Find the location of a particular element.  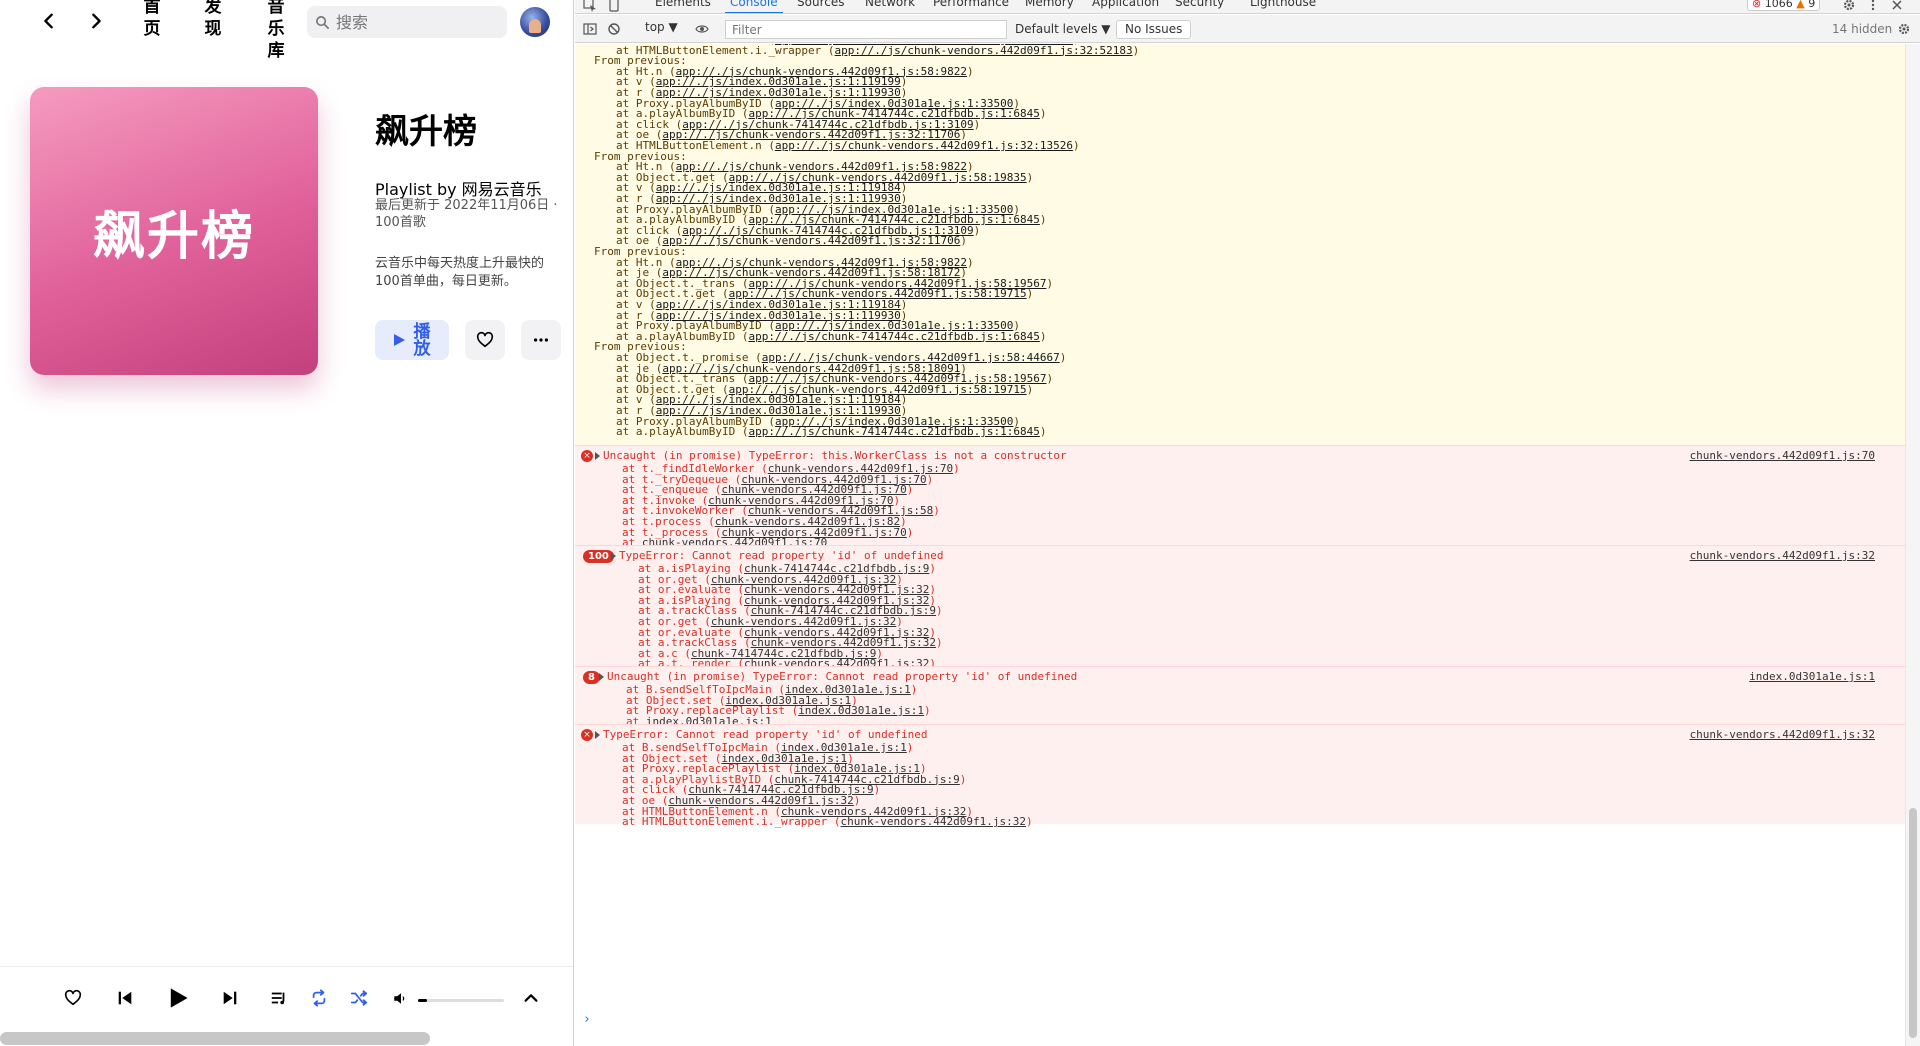

tab-console: Console is located at coordinates (754, 4).